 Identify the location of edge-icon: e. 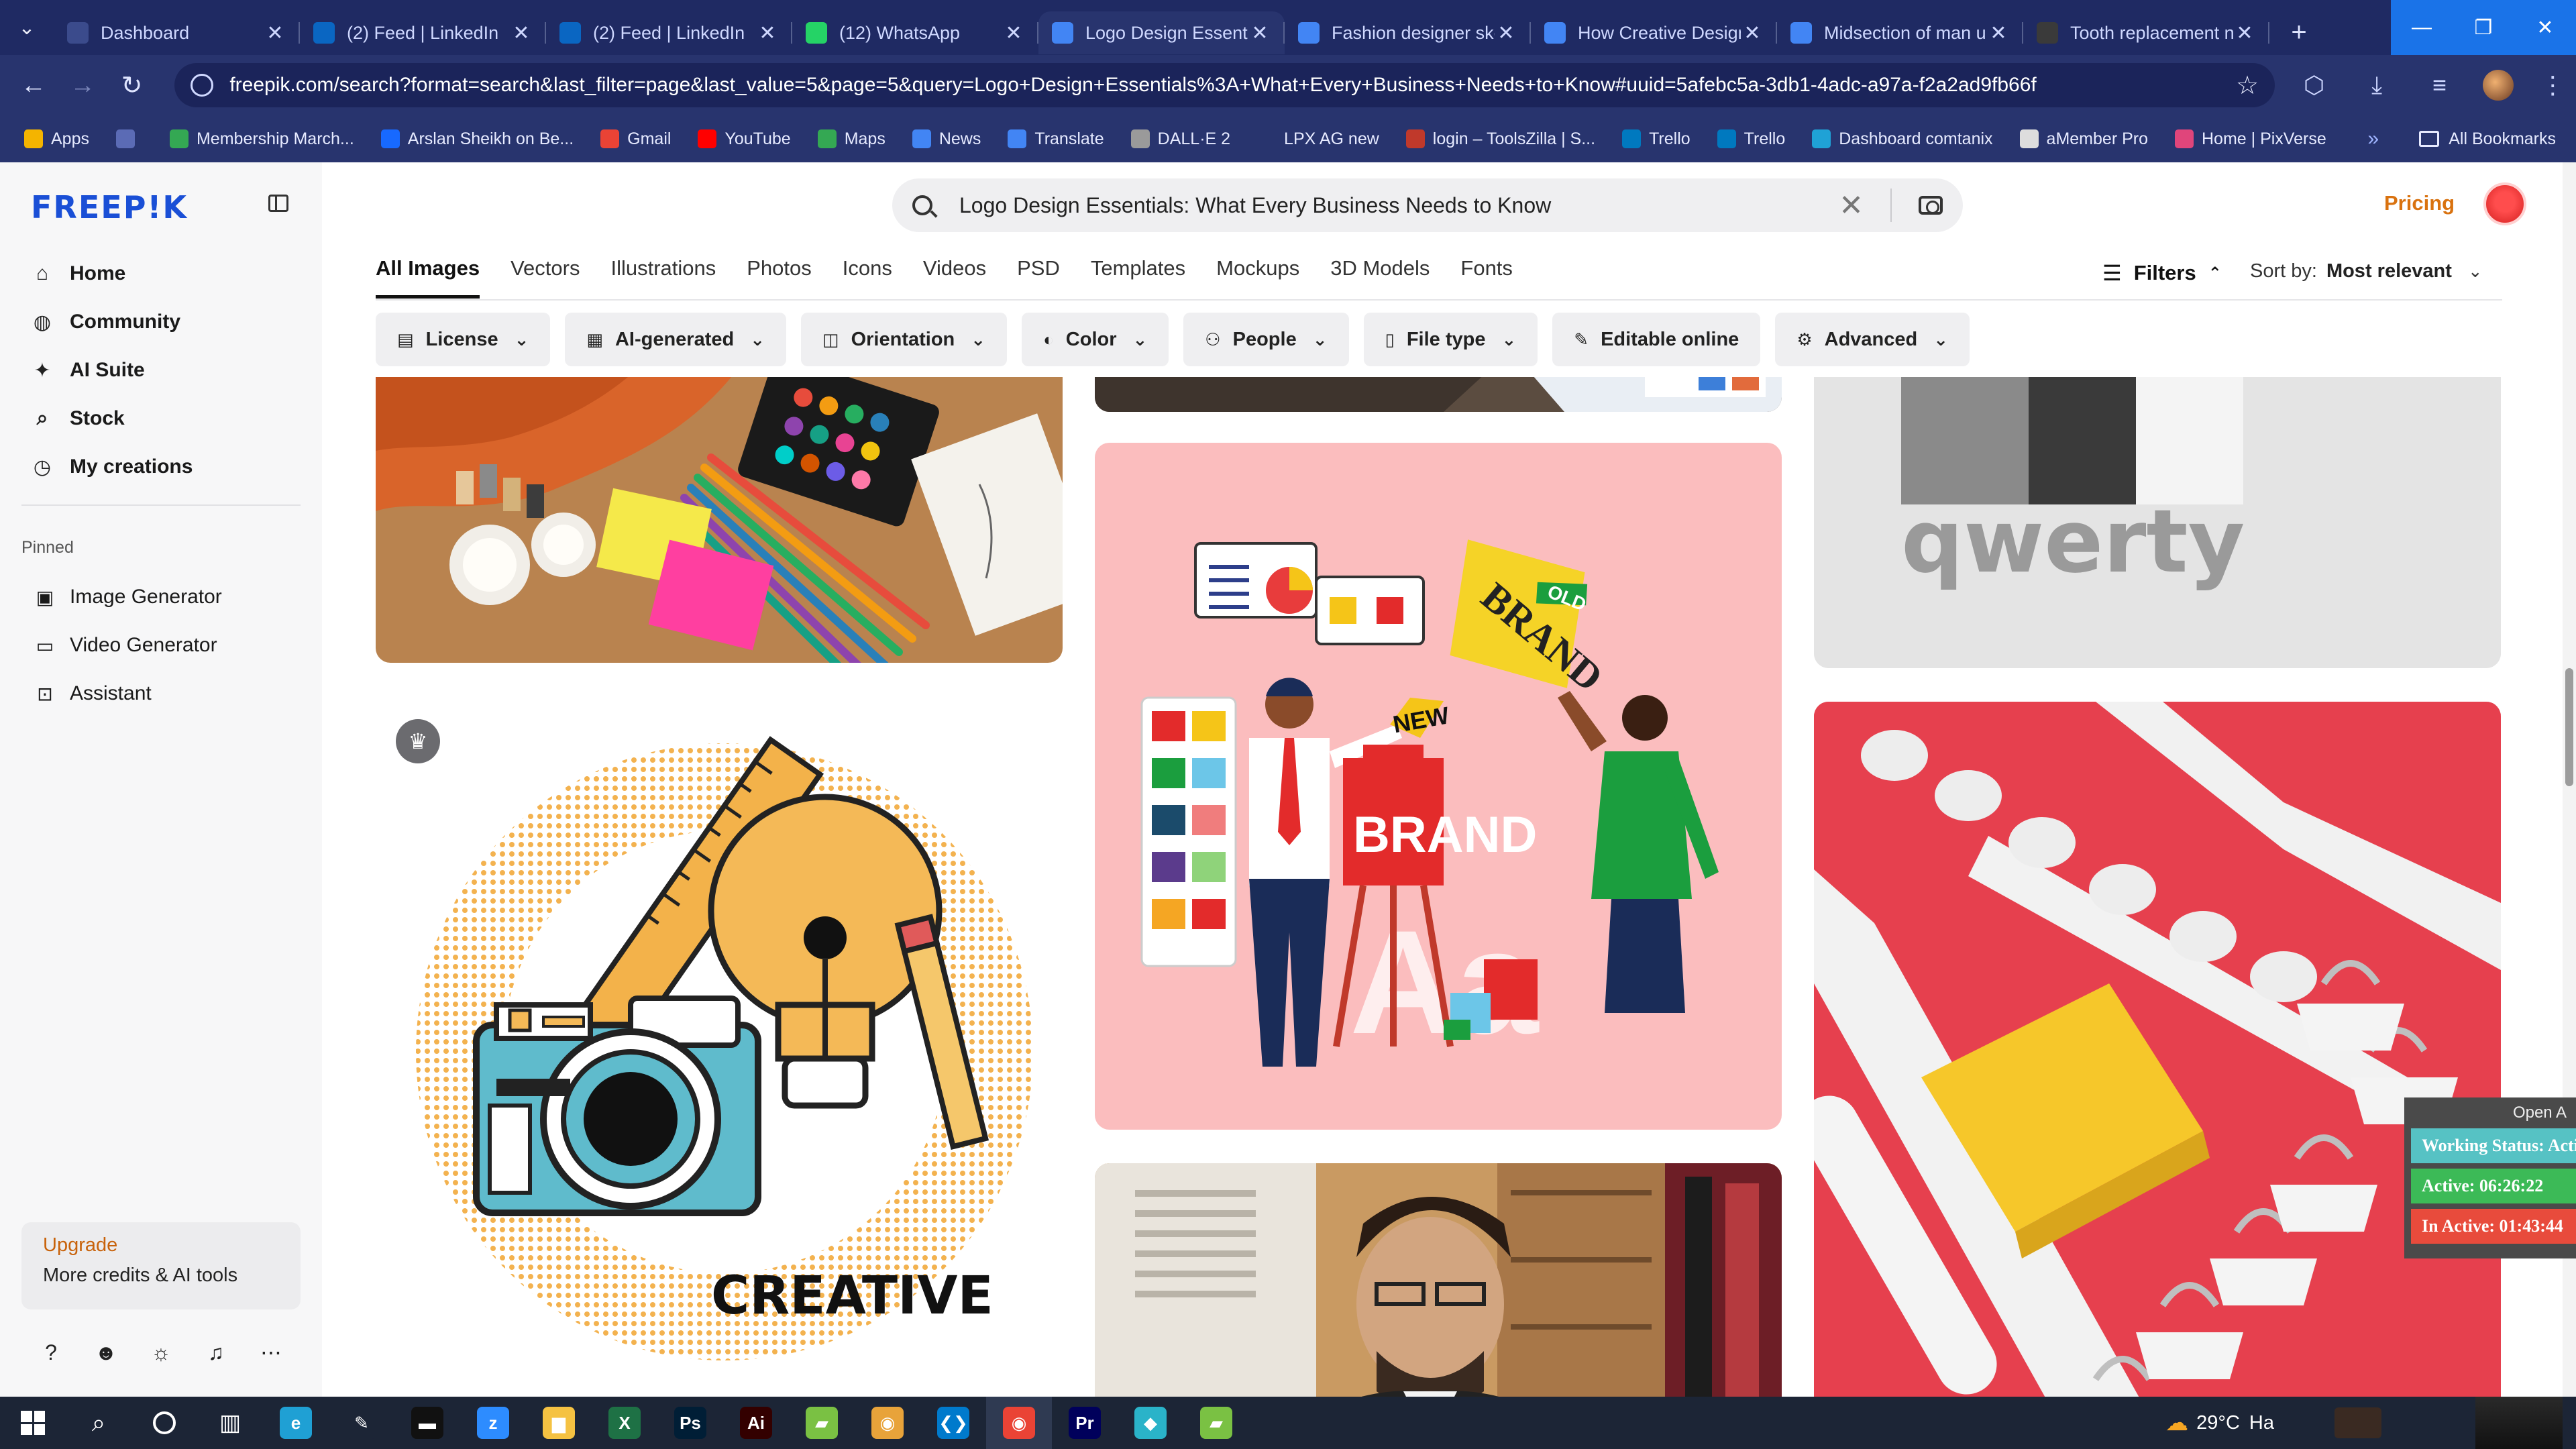
(296, 1423).